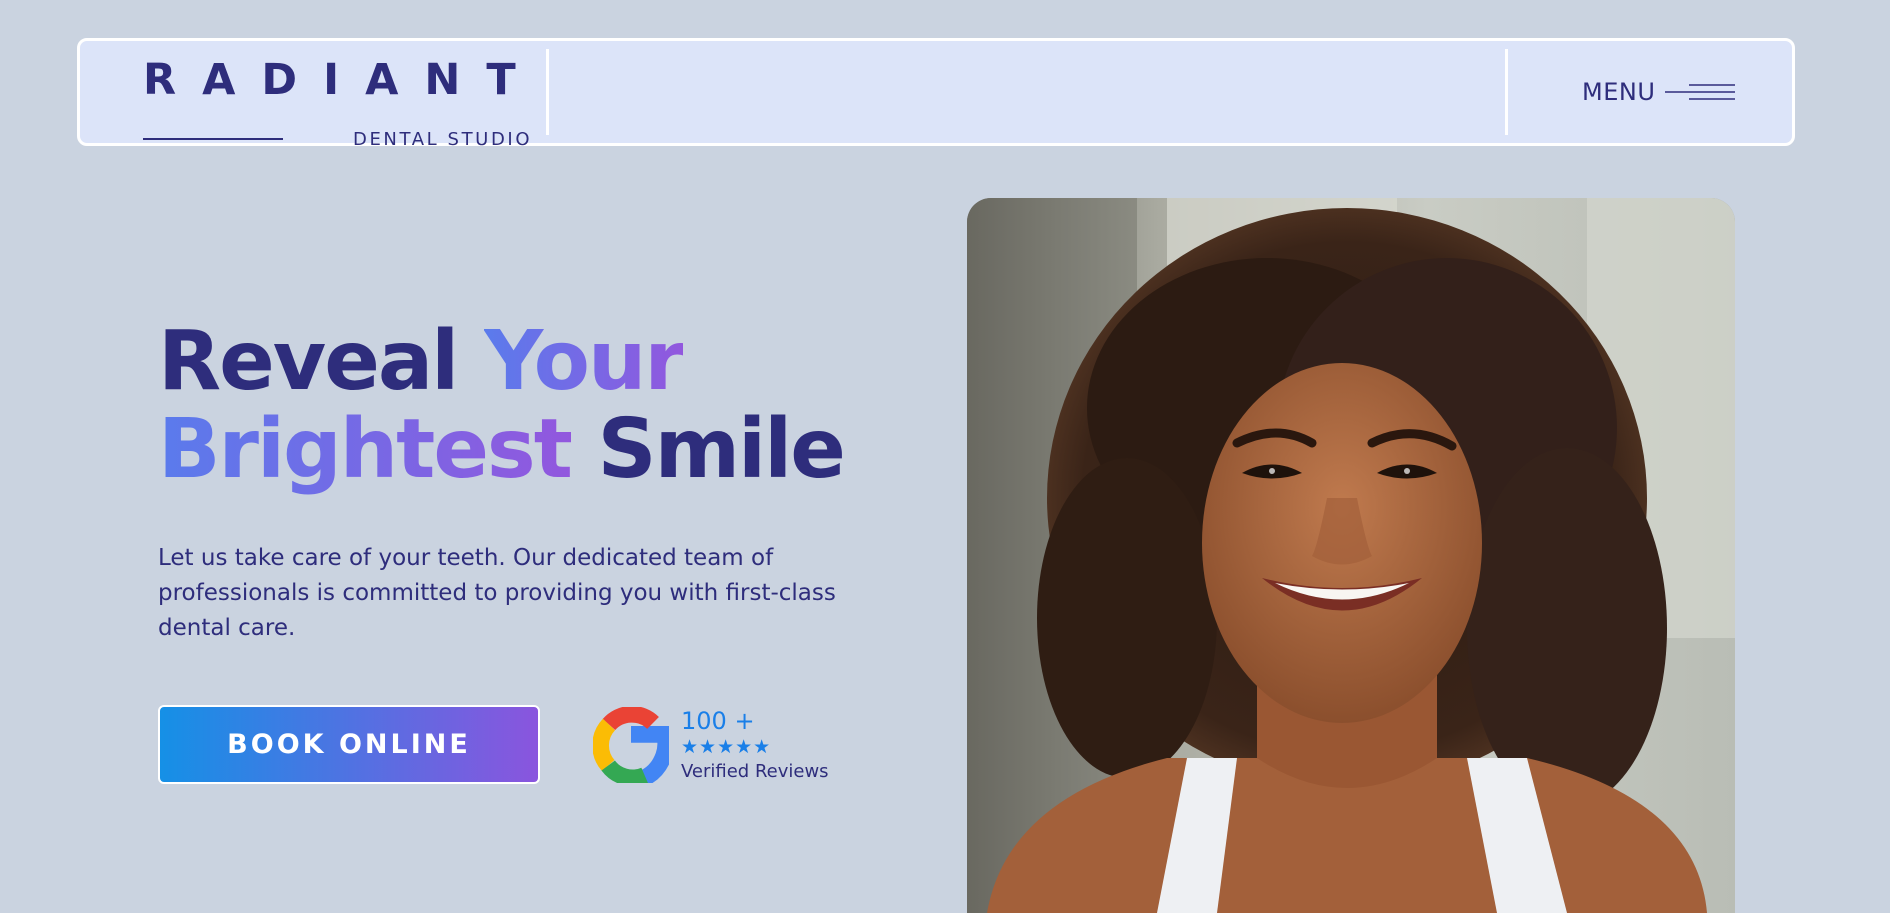 The width and height of the screenshot is (1890, 913). I want to click on menu-button: MENU, so click(1659, 92).